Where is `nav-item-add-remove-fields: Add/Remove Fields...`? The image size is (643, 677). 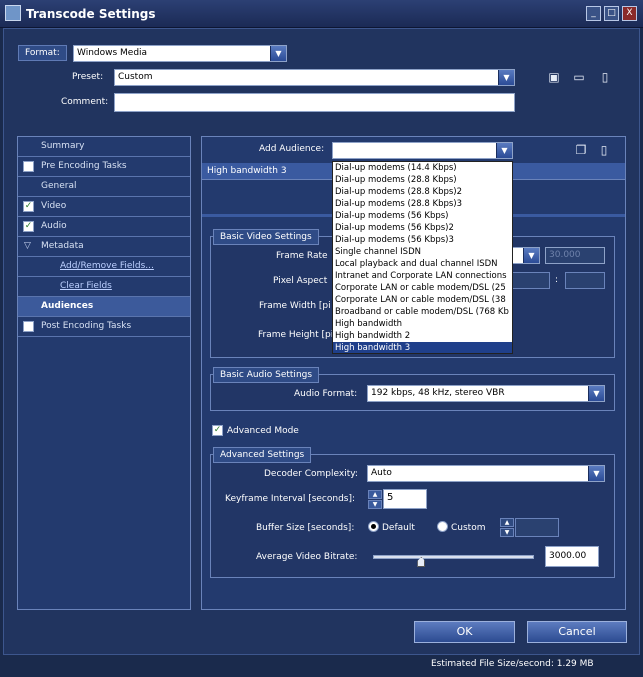 nav-item-add-remove-fields: Add/Remove Fields... is located at coordinates (104, 267).